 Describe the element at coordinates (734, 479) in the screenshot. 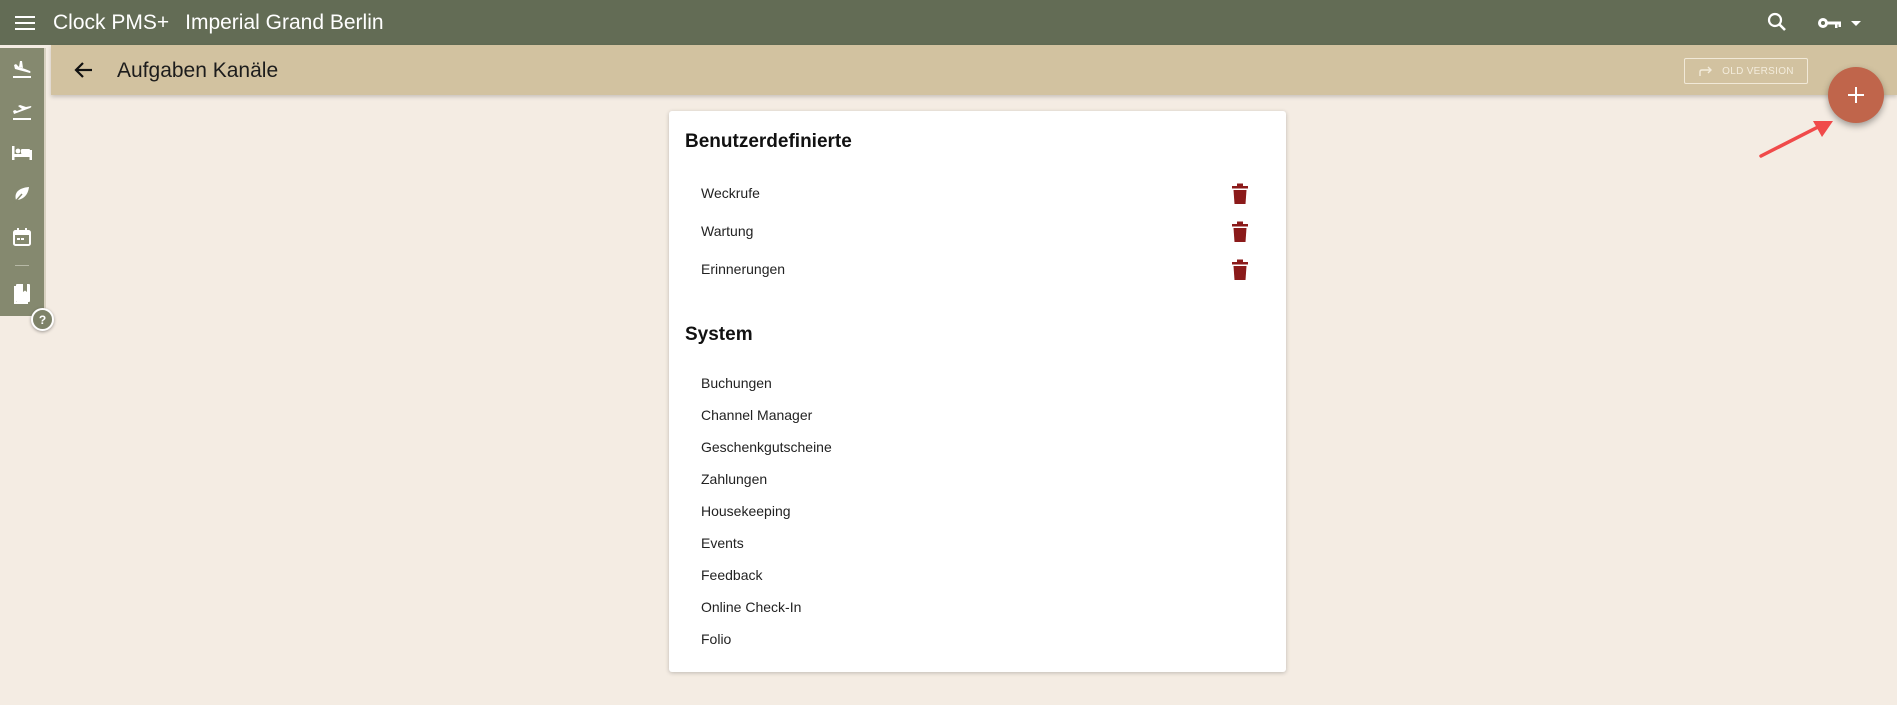

I see `list-item: Zahlungen` at that location.